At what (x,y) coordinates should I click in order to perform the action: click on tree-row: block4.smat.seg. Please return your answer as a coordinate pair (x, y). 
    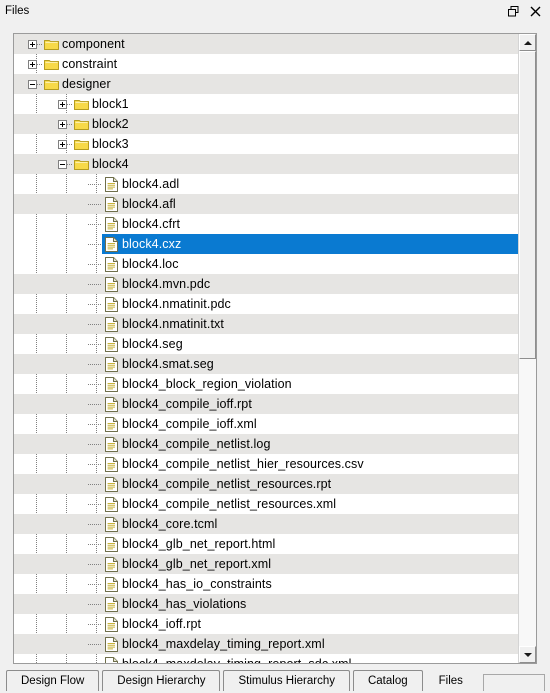
    Looking at the image, I should click on (266, 364).